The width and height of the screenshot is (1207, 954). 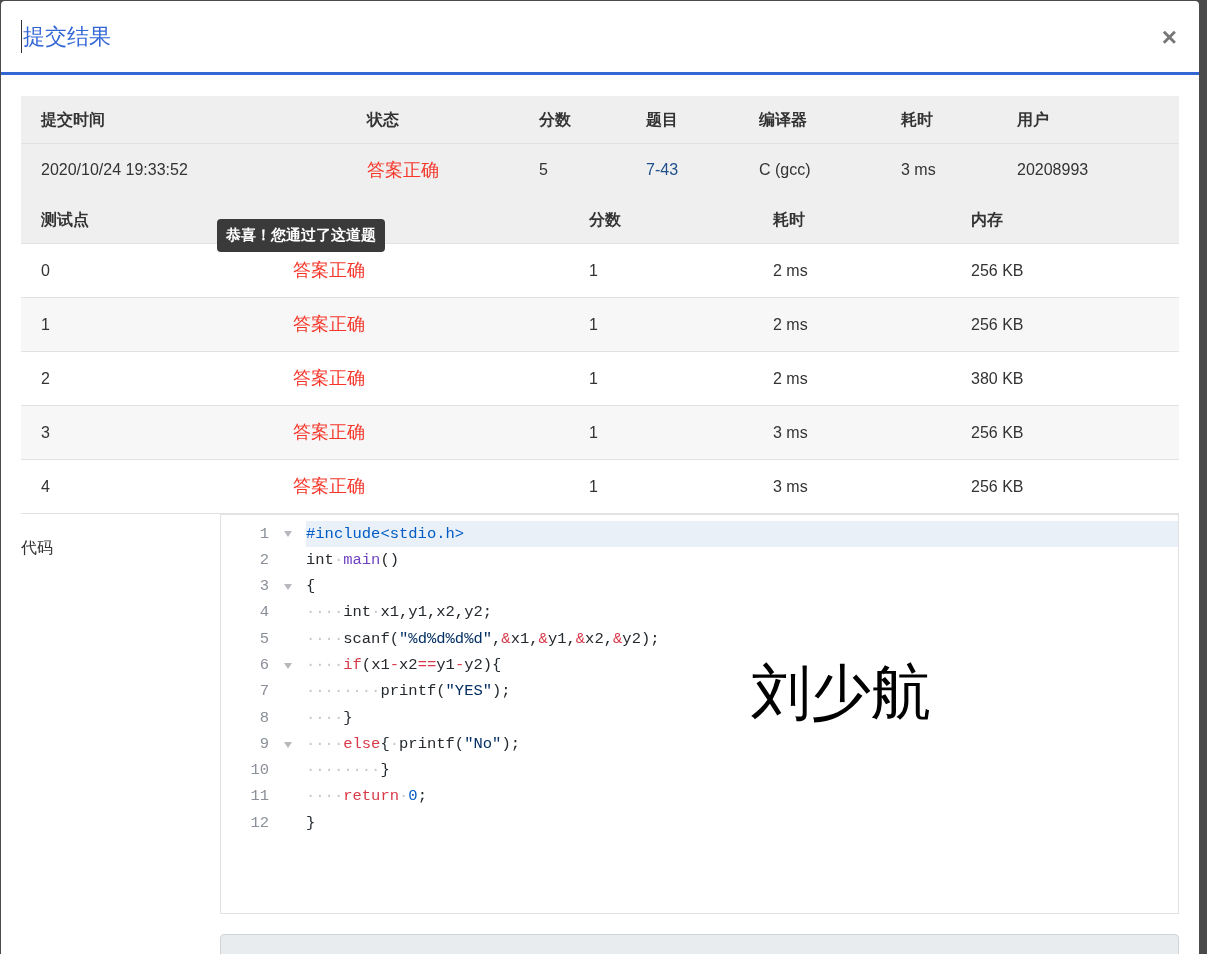 I want to click on line-number: 9, so click(x=264, y=743).